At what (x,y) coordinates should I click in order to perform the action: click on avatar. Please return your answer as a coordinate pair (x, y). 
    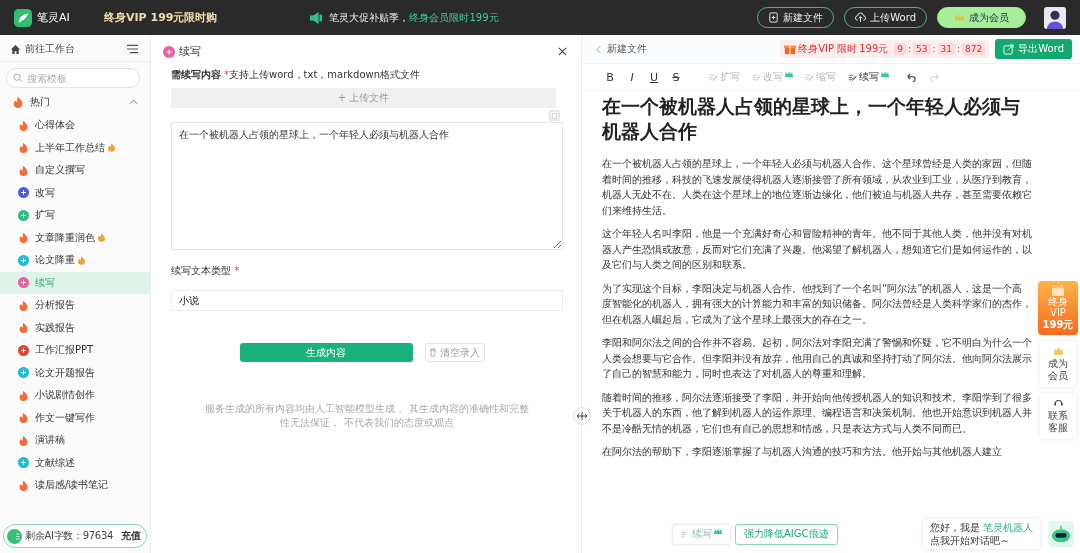
    Looking at the image, I should click on (1055, 17).